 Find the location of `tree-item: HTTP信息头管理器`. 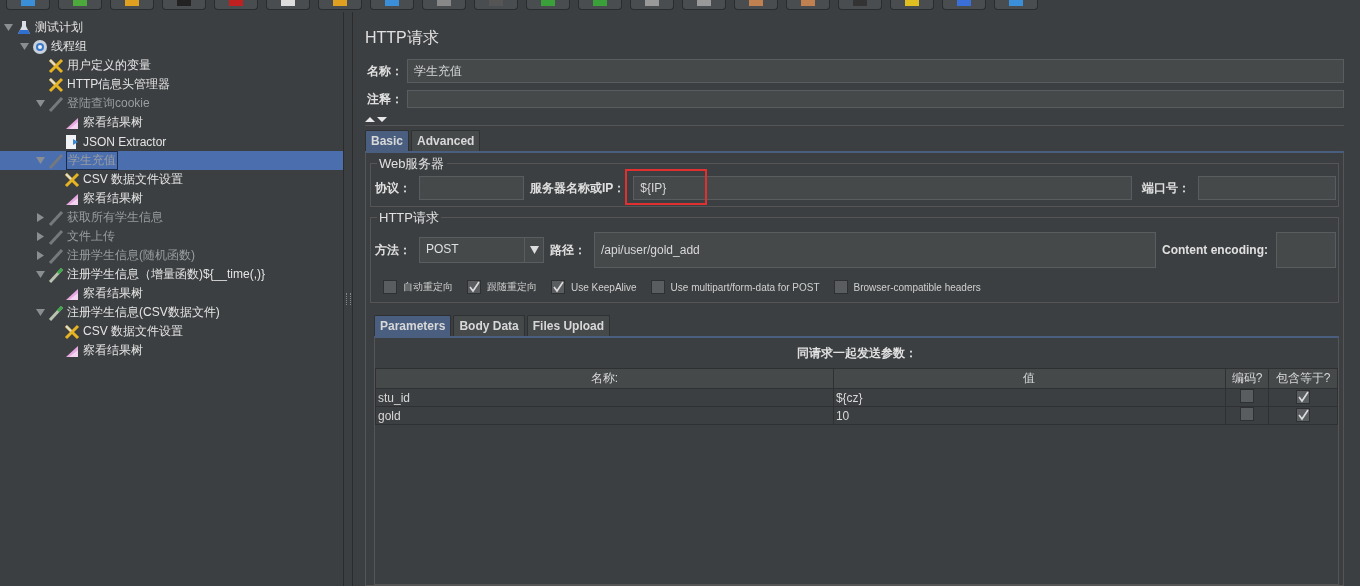

tree-item: HTTP信息头管理器 is located at coordinates (171, 84).